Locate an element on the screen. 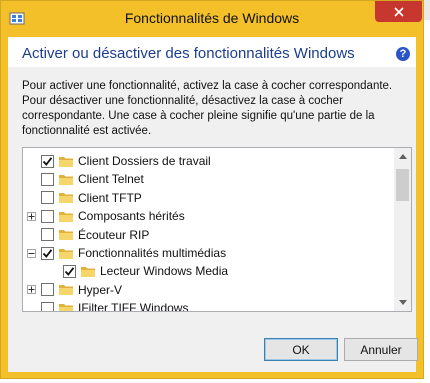 The height and width of the screenshot is (383, 430). feature-row: Écouteur RIP is located at coordinates (88, 235).